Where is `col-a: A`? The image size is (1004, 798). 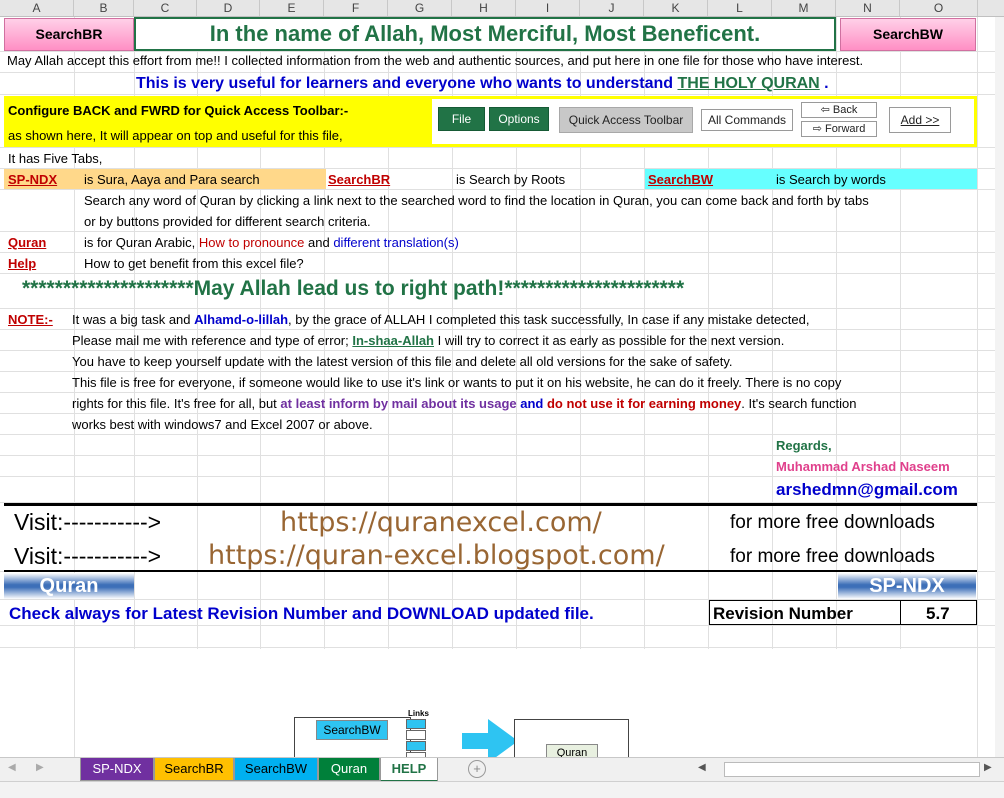
col-a: A is located at coordinates (37, 8).